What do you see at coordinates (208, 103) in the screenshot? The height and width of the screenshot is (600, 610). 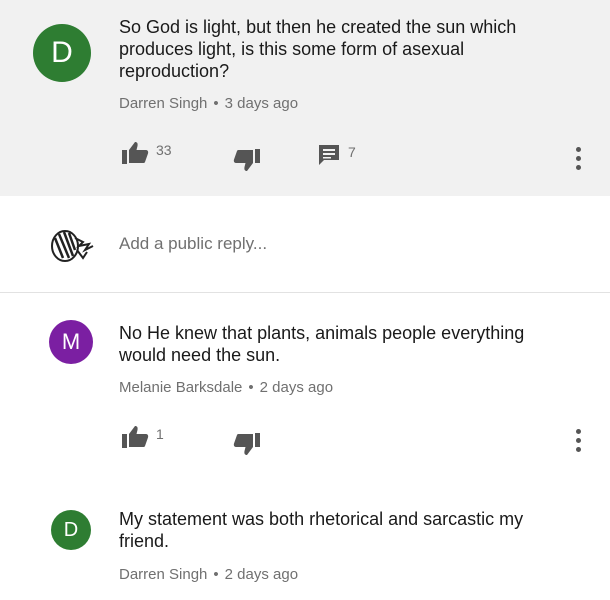 I see `comment-meta: Darren Singh • 3 days ago` at bounding box center [208, 103].